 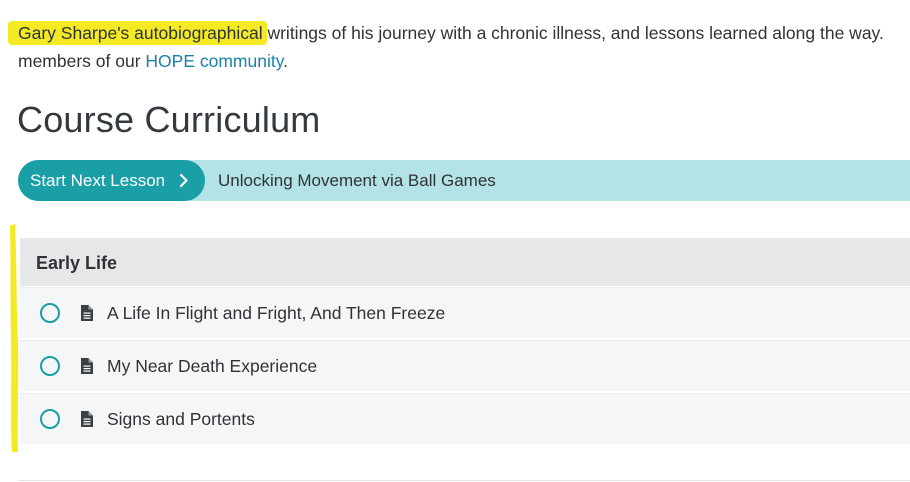 What do you see at coordinates (465, 418) in the screenshot?
I see `lesson-row: Signs and Portents` at bounding box center [465, 418].